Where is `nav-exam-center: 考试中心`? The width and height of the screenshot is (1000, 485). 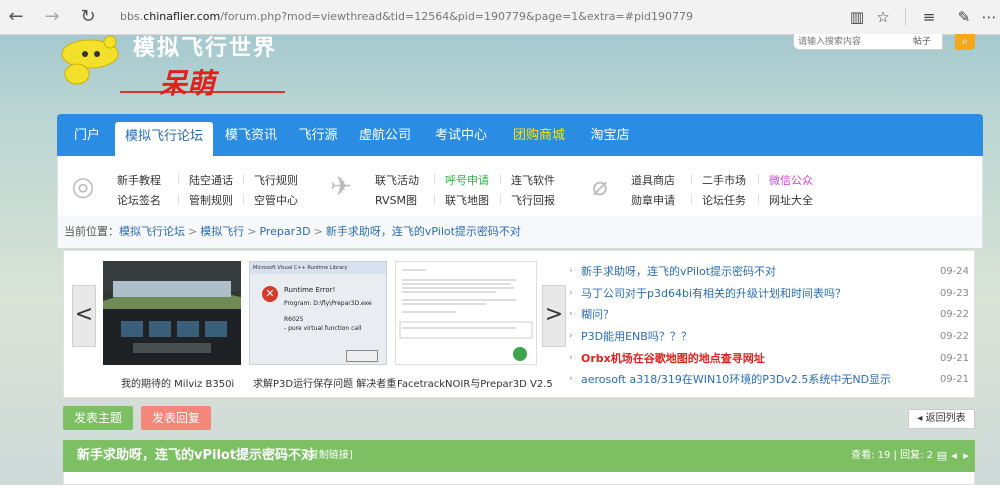
nav-exam-center: 考试中心 is located at coordinates (461, 136).